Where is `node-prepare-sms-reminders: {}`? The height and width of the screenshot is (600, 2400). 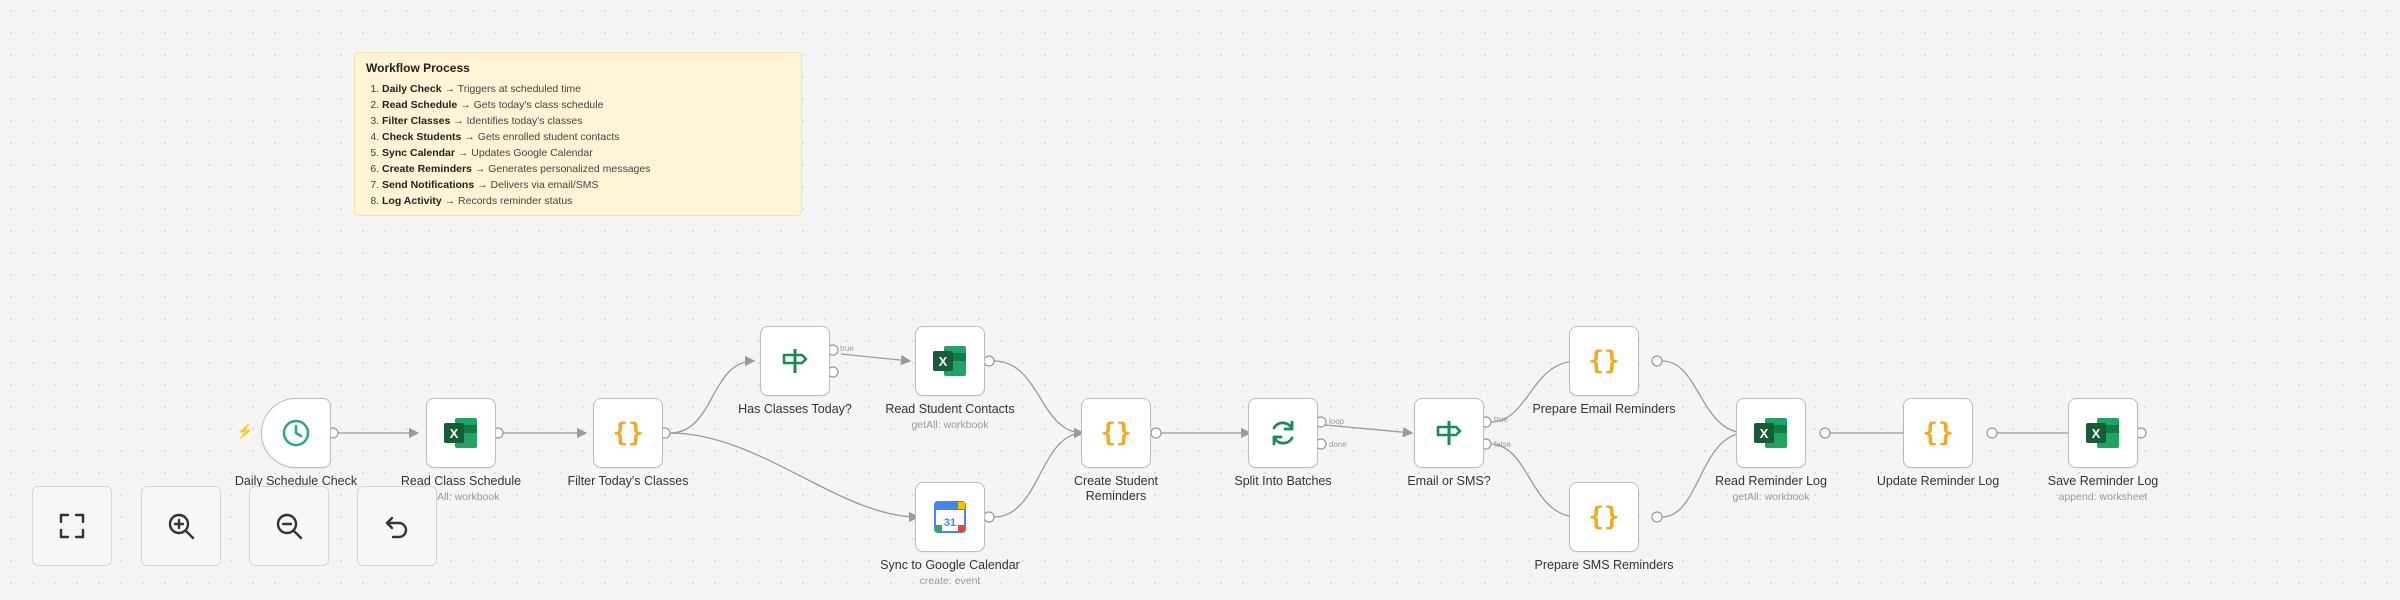
node-prepare-sms-reminders: {} is located at coordinates (1604, 517).